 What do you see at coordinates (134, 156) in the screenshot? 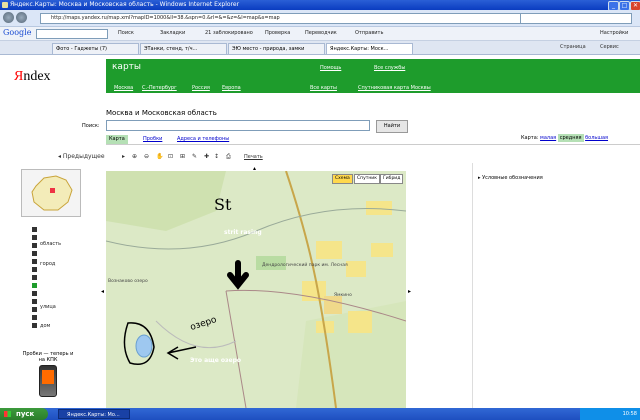
I see `zoom-in-icon: ⊕` at bounding box center [134, 156].